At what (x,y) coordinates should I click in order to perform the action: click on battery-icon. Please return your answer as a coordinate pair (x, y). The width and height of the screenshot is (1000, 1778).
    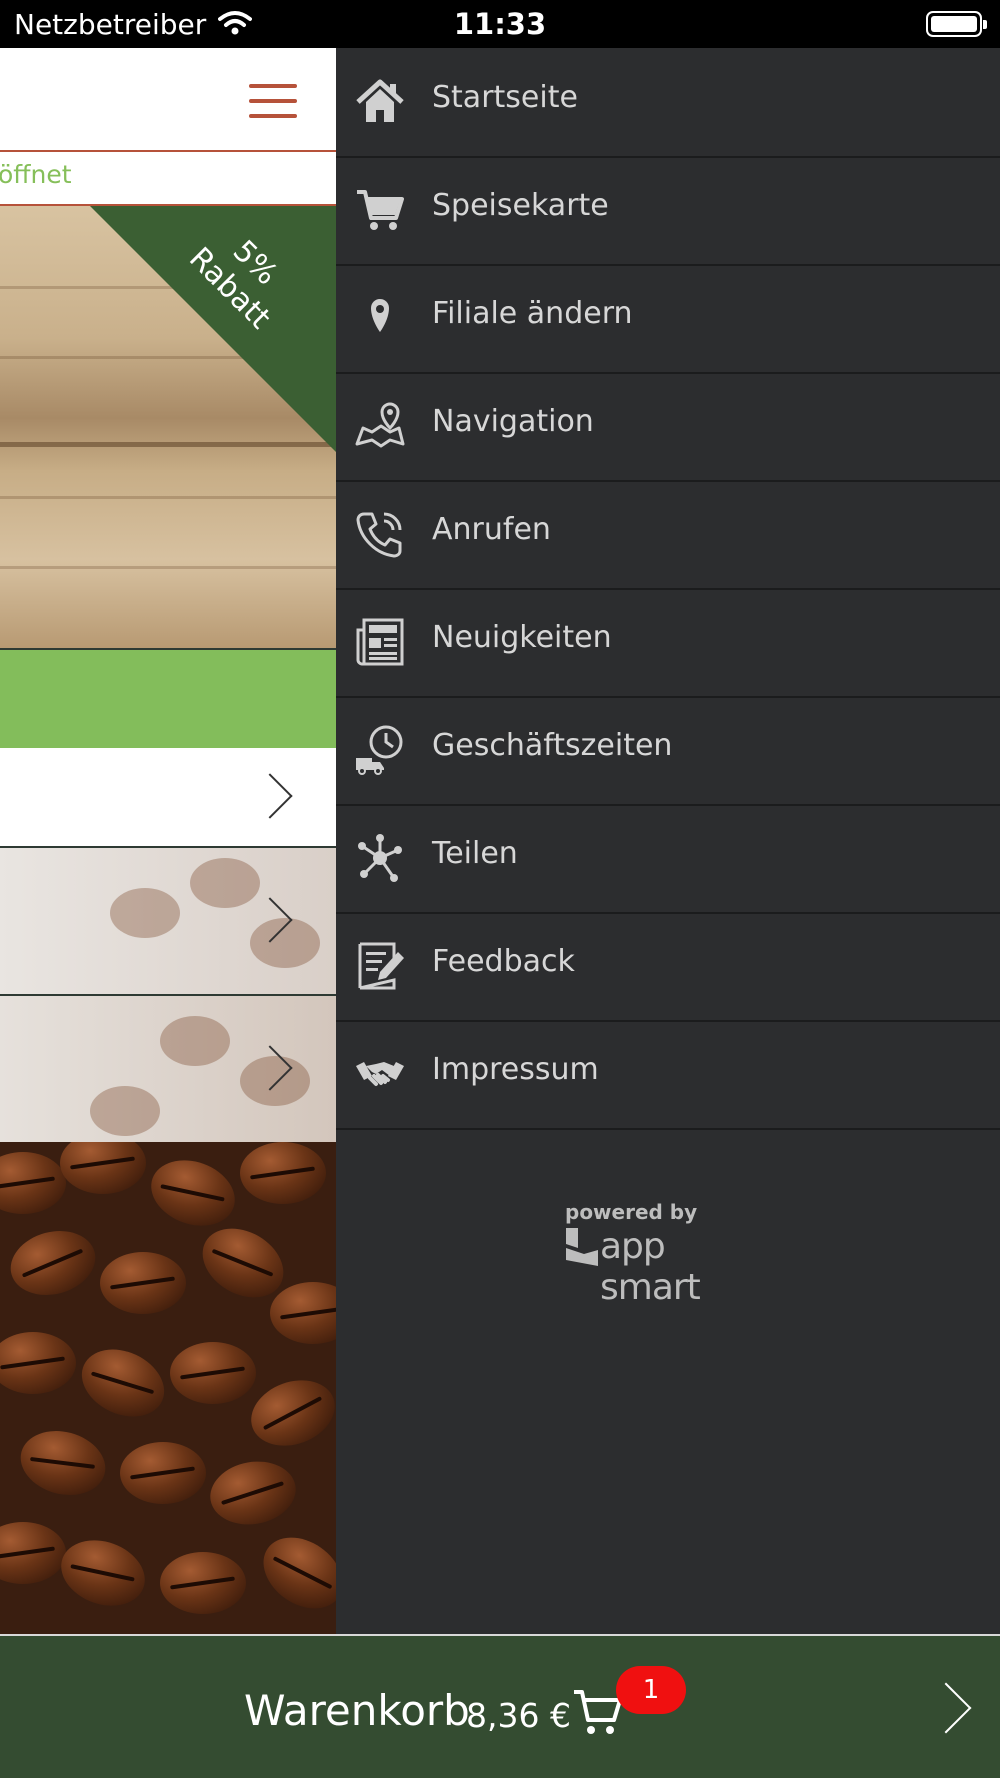
    Looking at the image, I should click on (956, 24).